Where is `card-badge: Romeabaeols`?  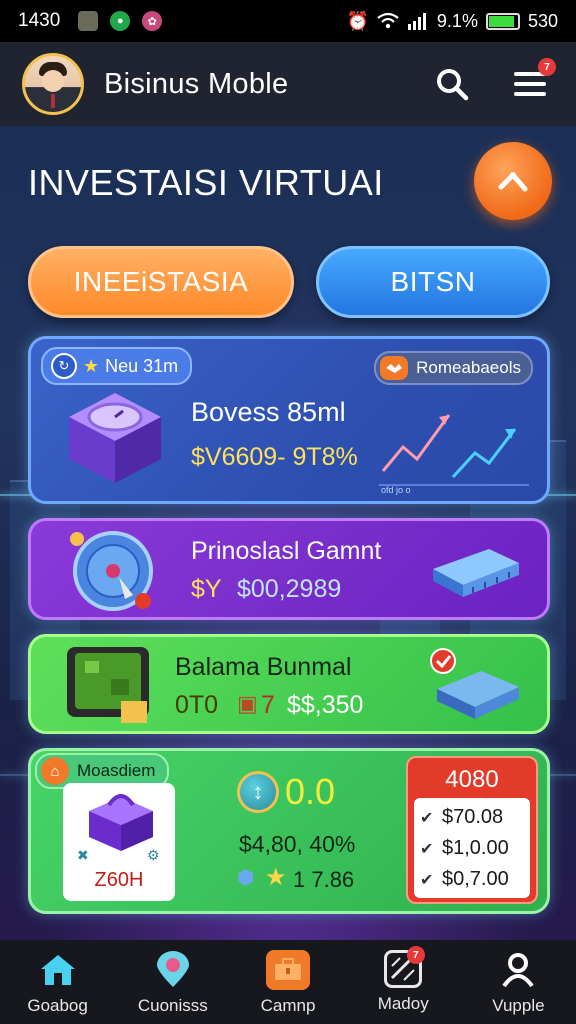
card-badge: Romeabaeols is located at coordinates (453, 368).